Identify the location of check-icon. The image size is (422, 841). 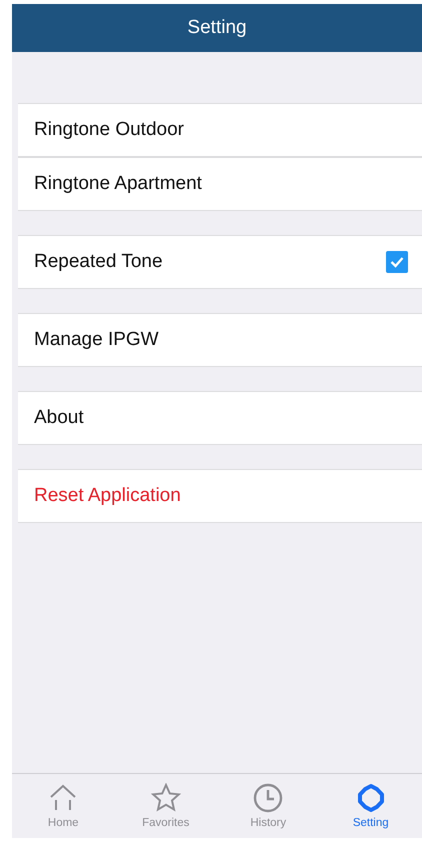
(397, 262).